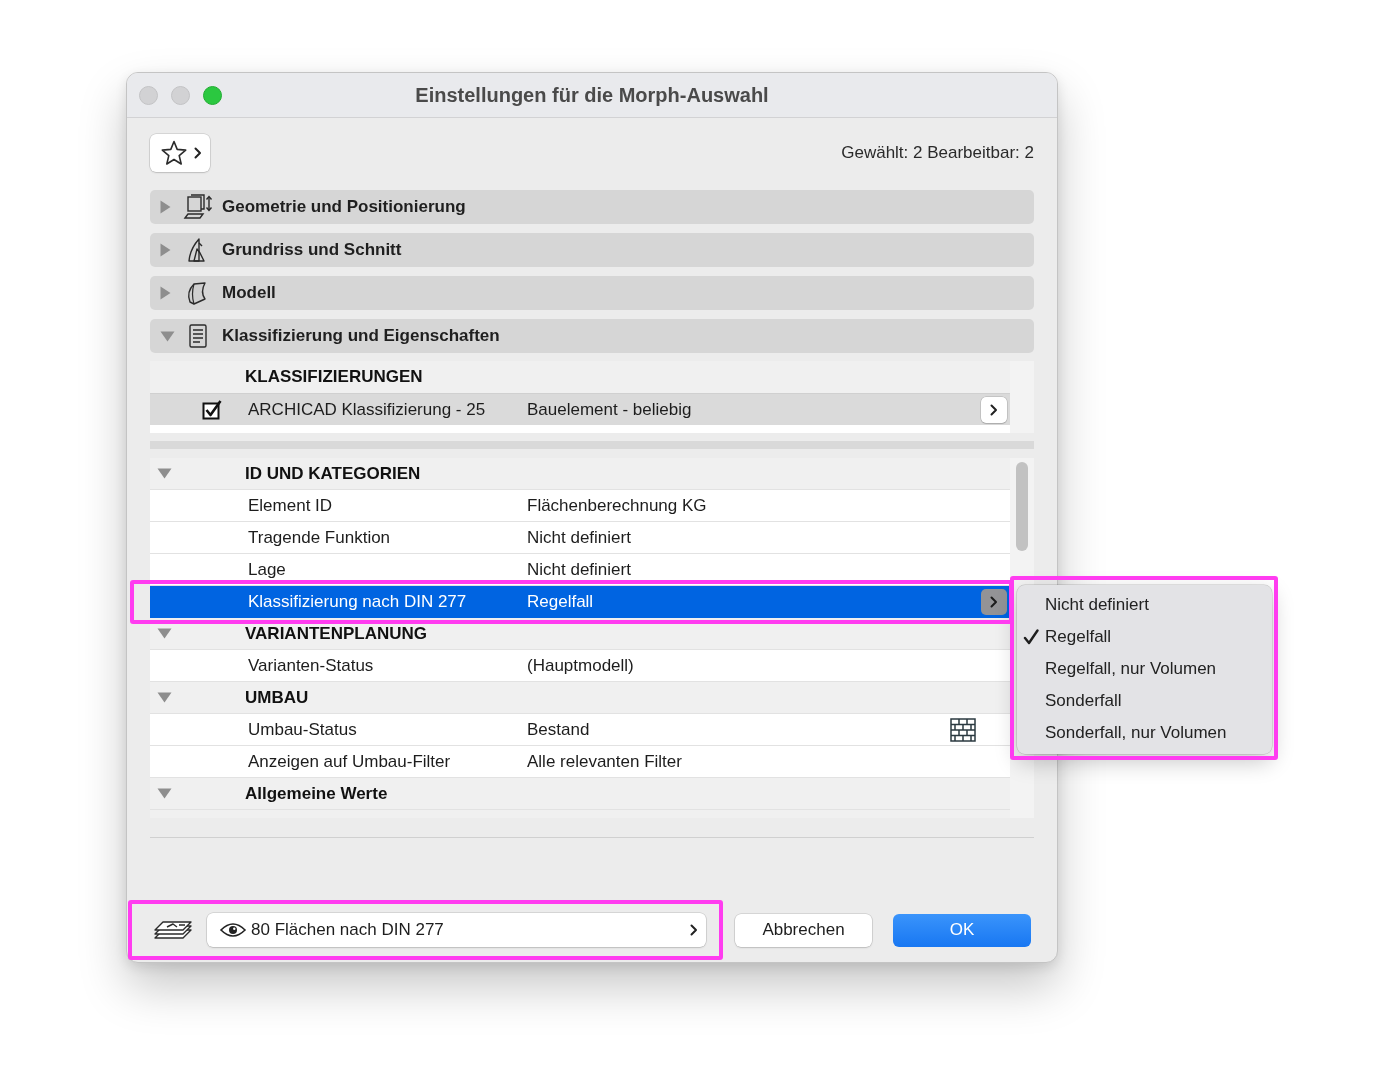  What do you see at coordinates (962, 930) in the screenshot?
I see `ok-button: OK` at bounding box center [962, 930].